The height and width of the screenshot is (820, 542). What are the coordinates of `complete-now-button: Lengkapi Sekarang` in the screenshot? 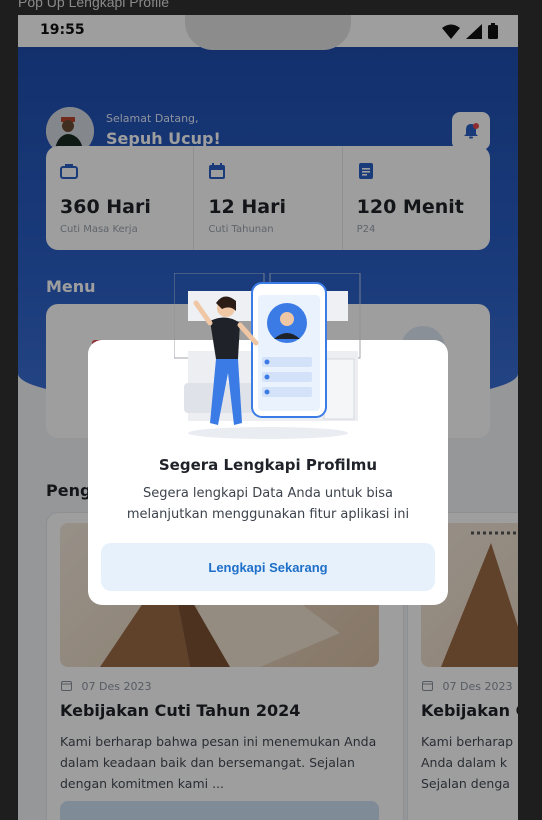 It's located at (268, 567).